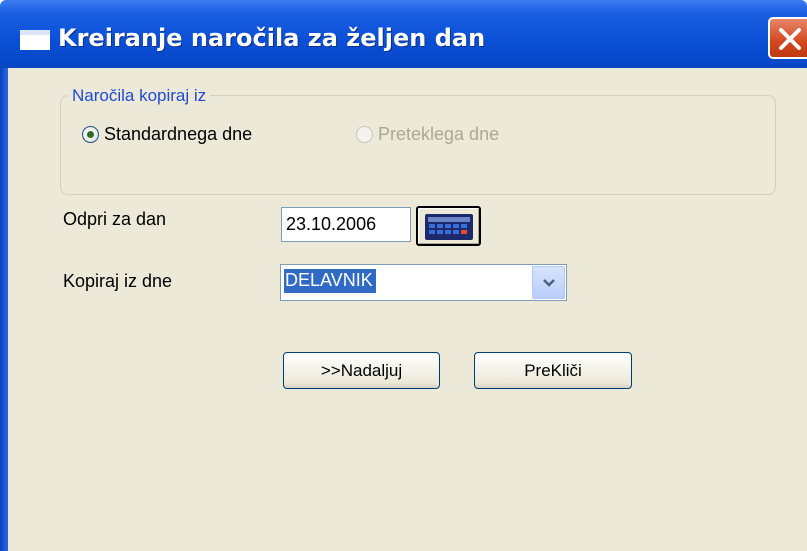  I want to click on close-icon, so click(790, 39).